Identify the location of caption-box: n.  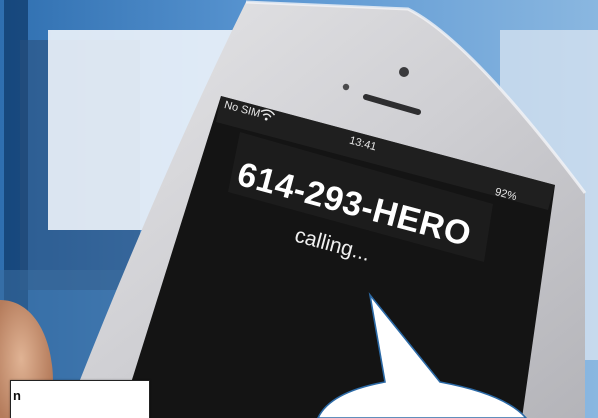
(80, 399).